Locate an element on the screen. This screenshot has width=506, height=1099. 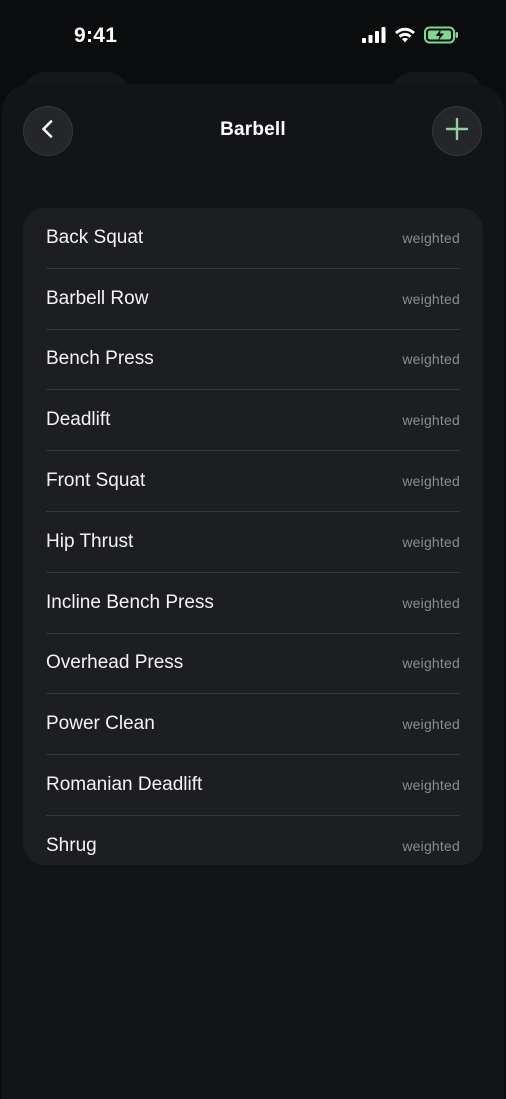
list-item: Shrug weighted is located at coordinates (253, 840).